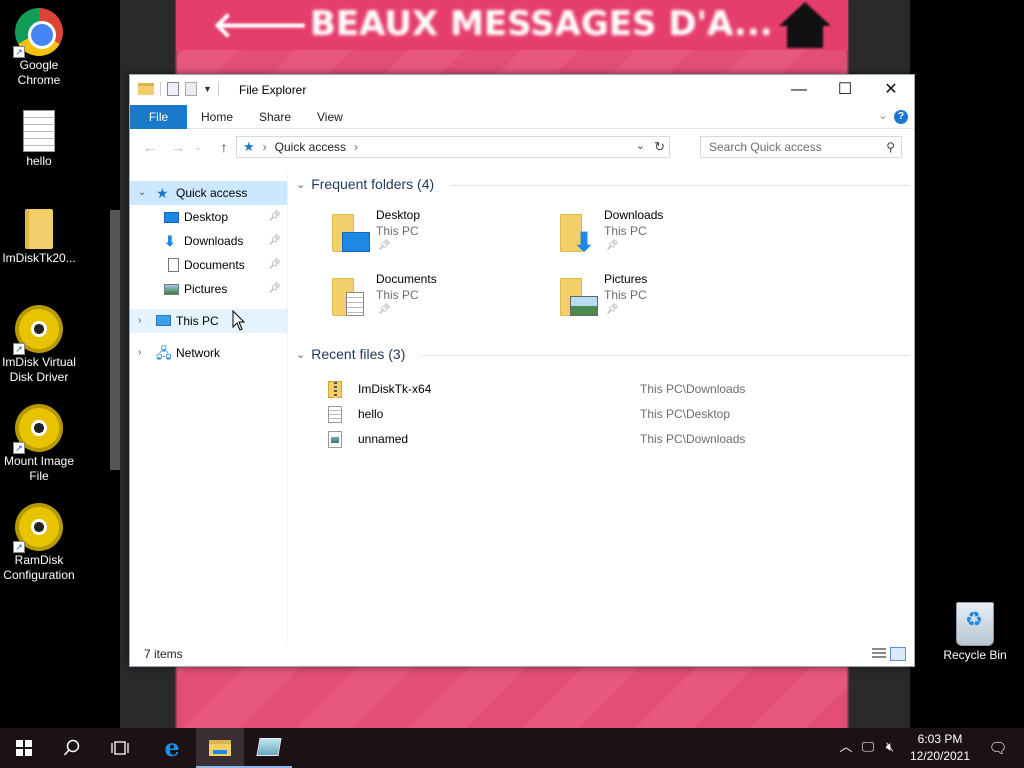 This screenshot has height=768, width=1024. Describe the element at coordinates (350, 354) in the screenshot. I see `recent-files-header: ⌄ Recent files (3)` at that location.